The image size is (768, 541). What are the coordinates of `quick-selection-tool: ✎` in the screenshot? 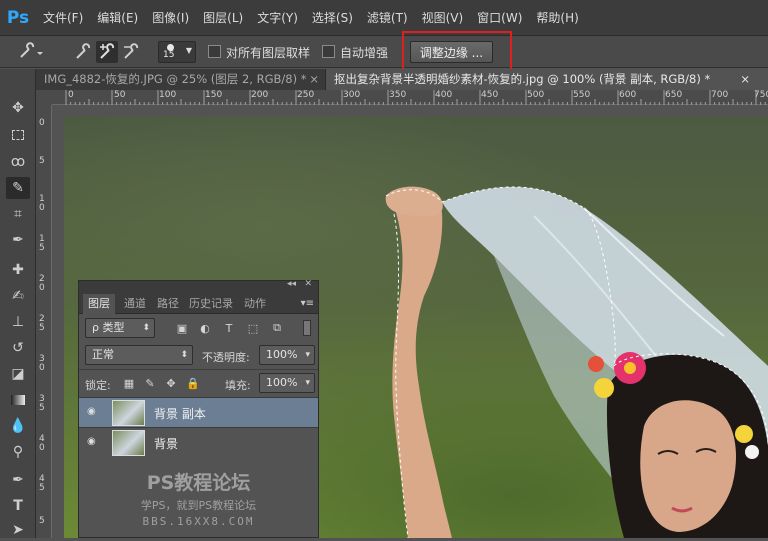 It's located at (18, 188).